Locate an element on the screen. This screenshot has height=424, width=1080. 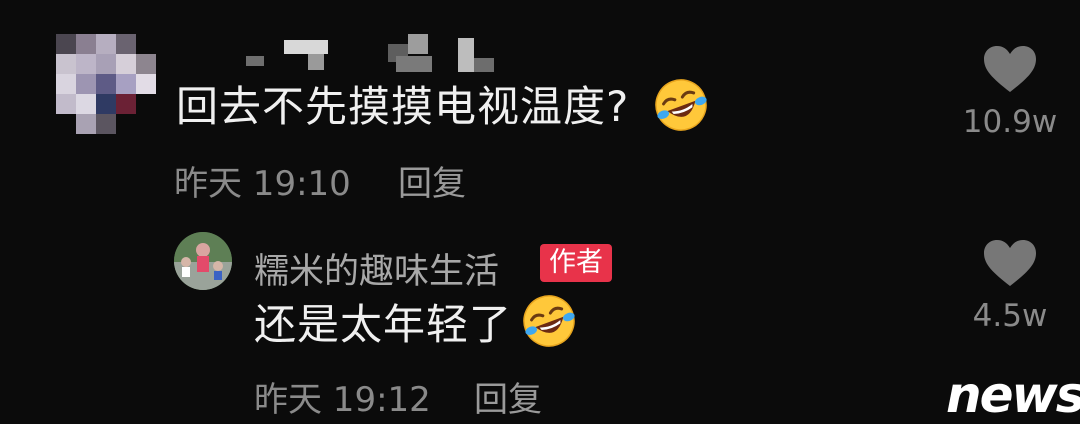
commenter-name-blurred is located at coordinates (376, 54).